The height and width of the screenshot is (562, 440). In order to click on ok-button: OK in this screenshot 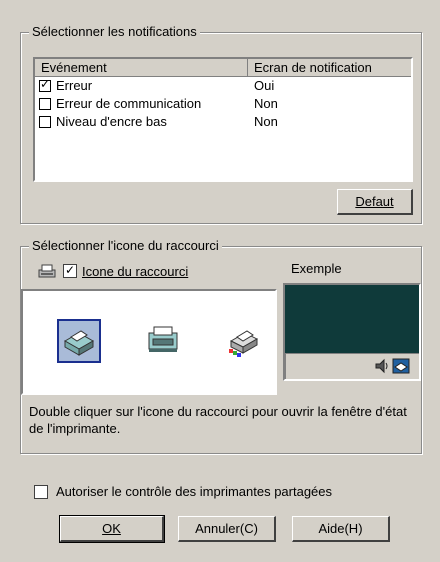, I will do `click(112, 529)`.